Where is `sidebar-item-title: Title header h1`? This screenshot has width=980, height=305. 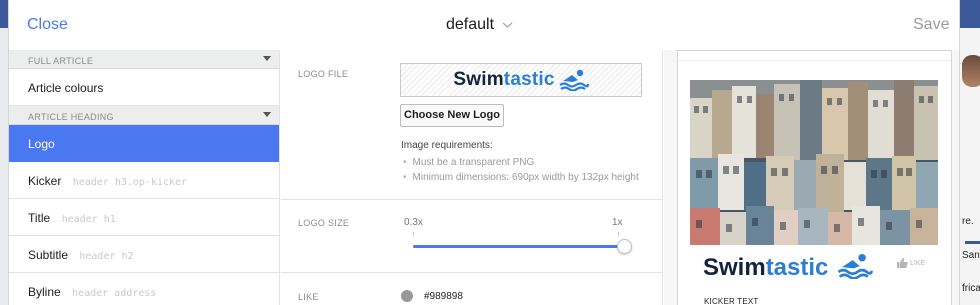
sidebar-item-title: Title header h1 is located at coordinates (144, 217).